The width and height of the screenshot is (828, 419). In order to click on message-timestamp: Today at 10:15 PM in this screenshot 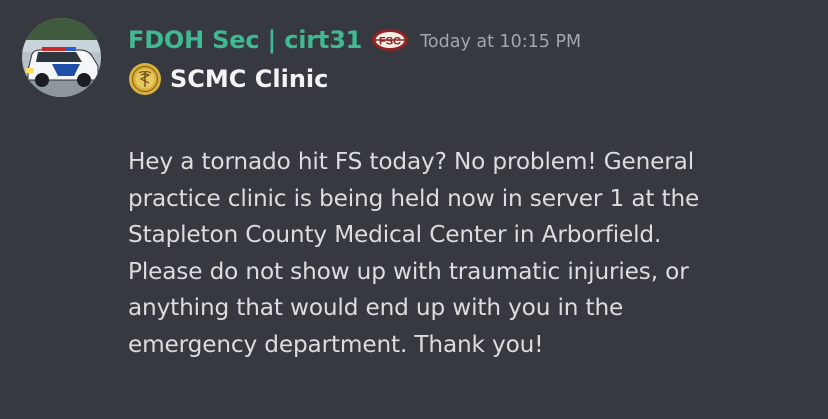, I will do `click(501, 42)`.